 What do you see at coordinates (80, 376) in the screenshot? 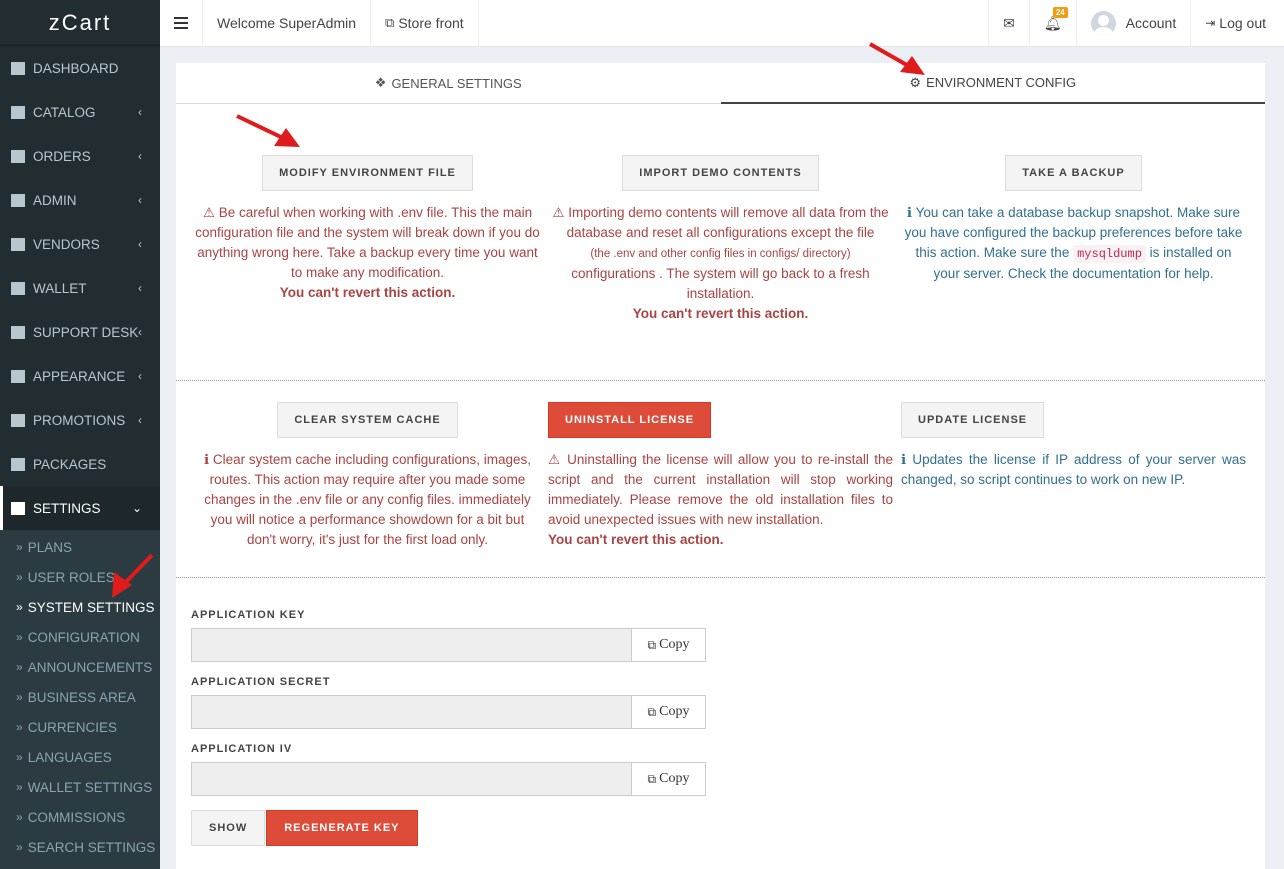
I see `sidebar-item-appearance: Appearance ‹` at bounding box center [80, 376].